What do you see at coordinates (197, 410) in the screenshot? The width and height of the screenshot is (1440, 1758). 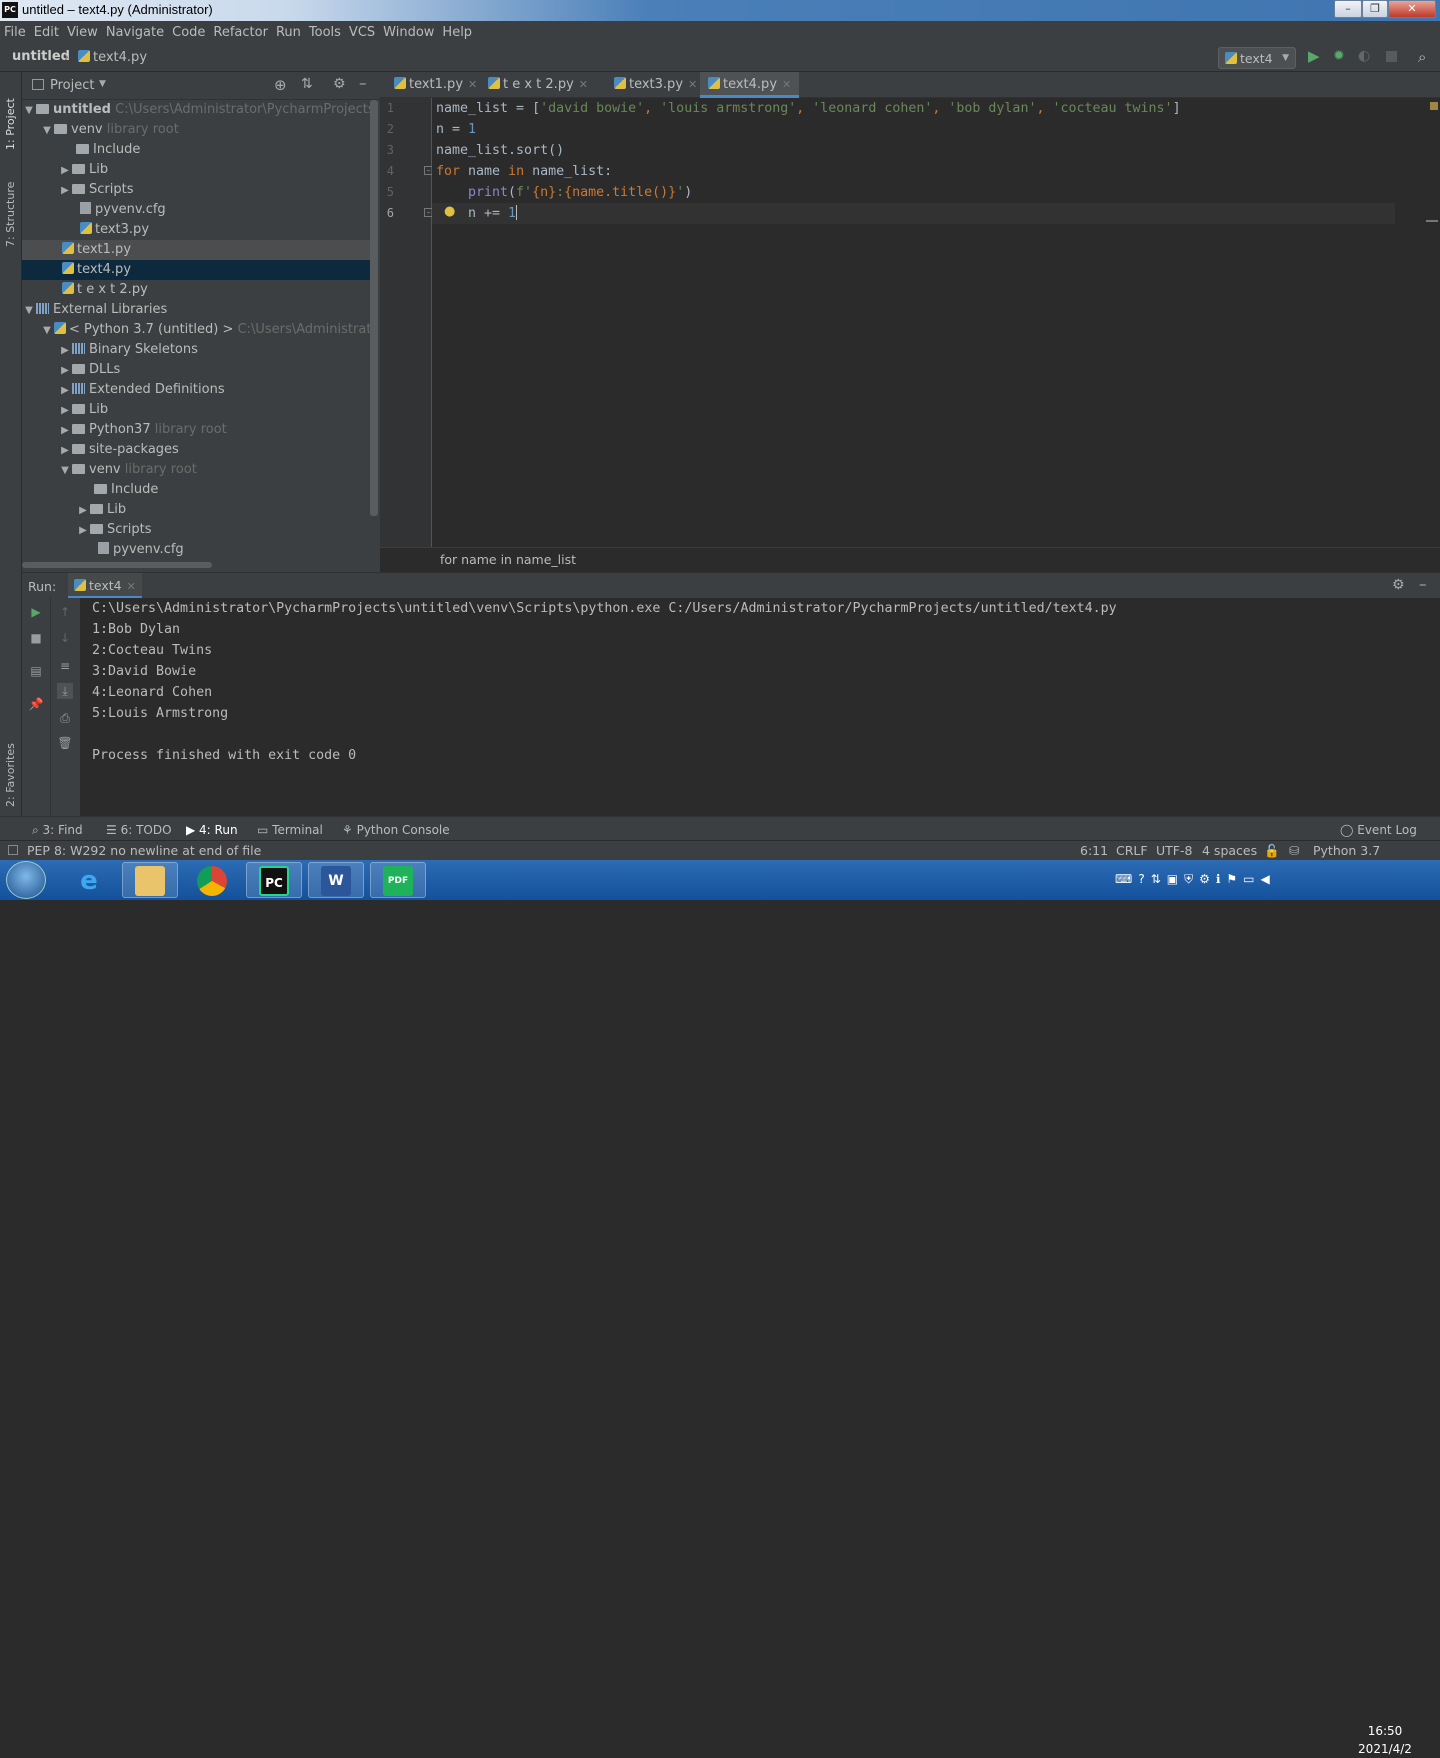 I see `tree-item-lib-ext: ▶ Lib` at bounding box center [197, 410].